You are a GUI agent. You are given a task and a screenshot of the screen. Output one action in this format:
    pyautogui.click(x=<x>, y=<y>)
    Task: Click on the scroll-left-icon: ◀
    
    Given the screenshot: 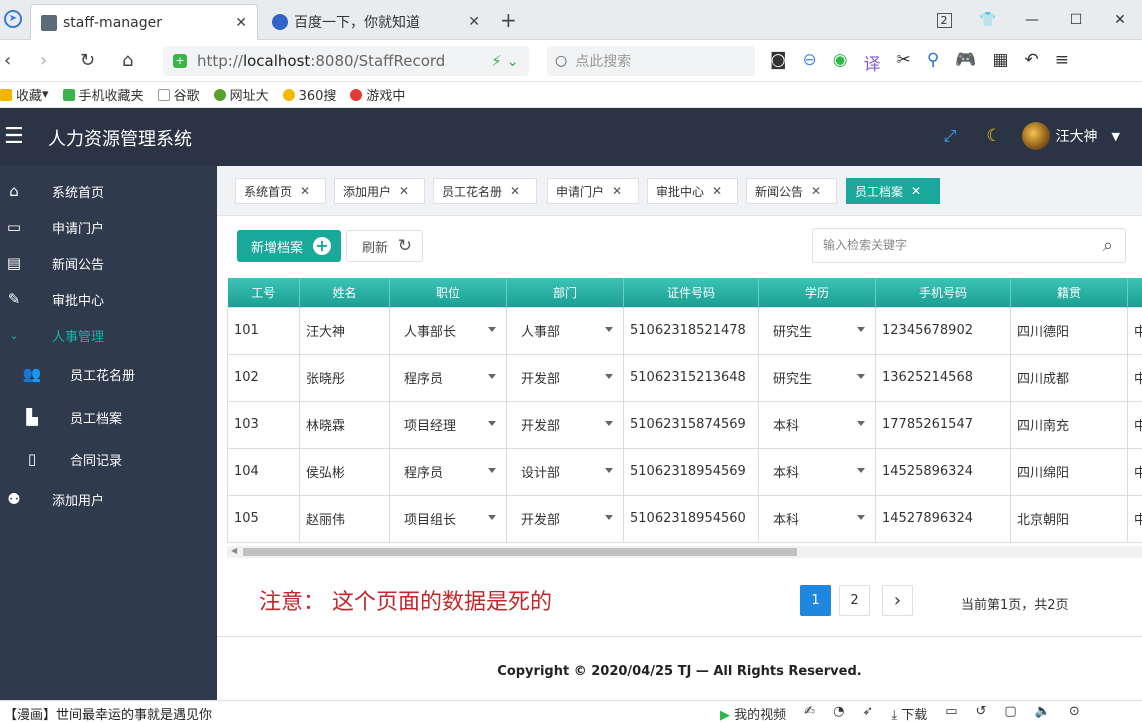 What is the action you would take?
    pyautogui.click(x=234, y=550)
    